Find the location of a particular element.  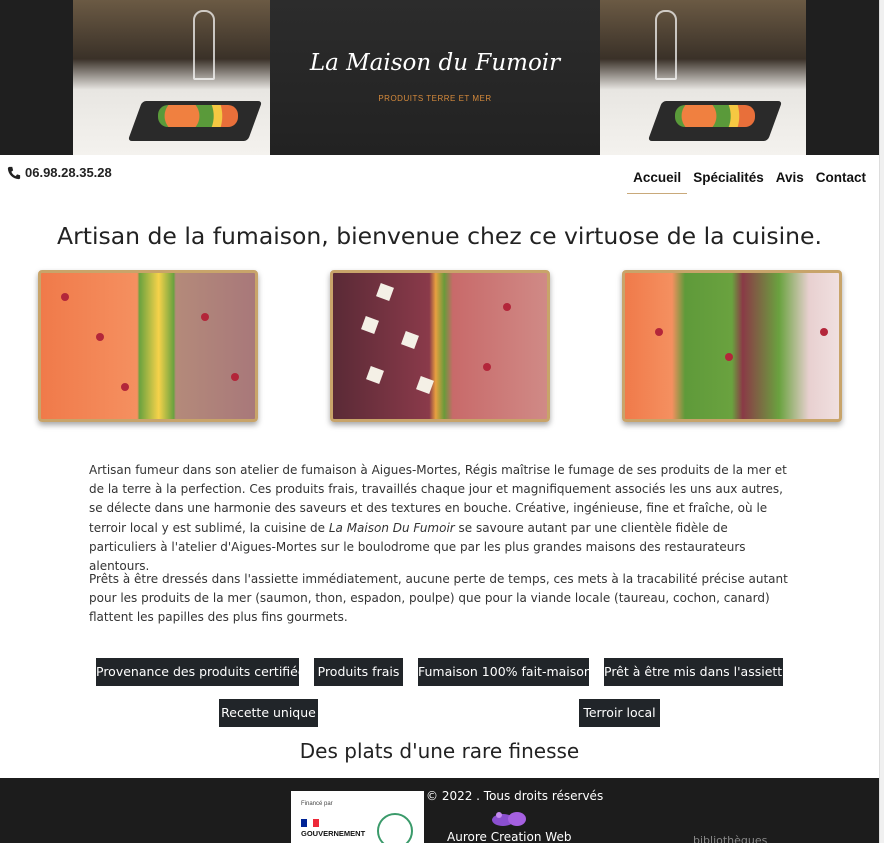

banner-photo-left is located at coordinates (171, 77).